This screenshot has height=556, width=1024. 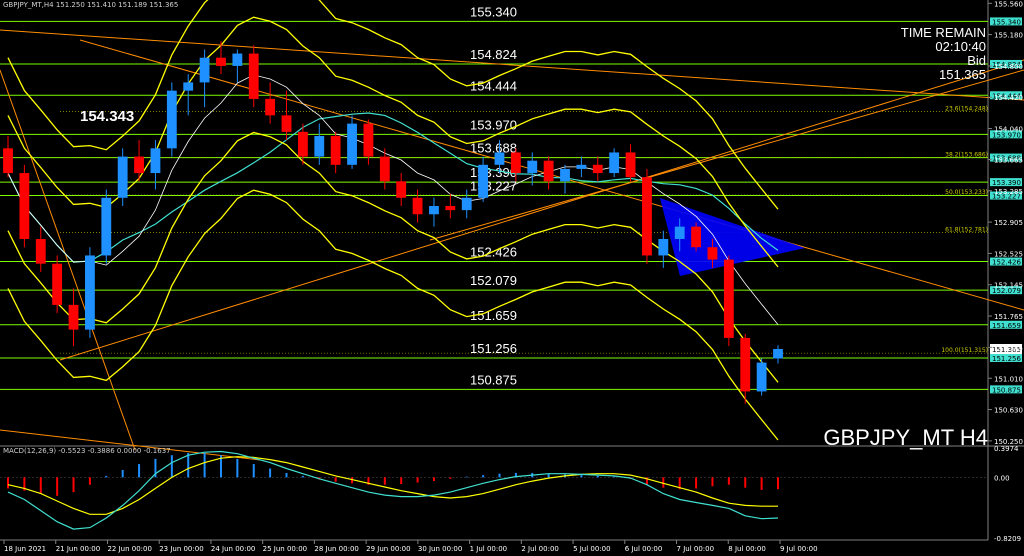 I want to click on price-tick-label: 152.905, so click(x=1008, y=223).